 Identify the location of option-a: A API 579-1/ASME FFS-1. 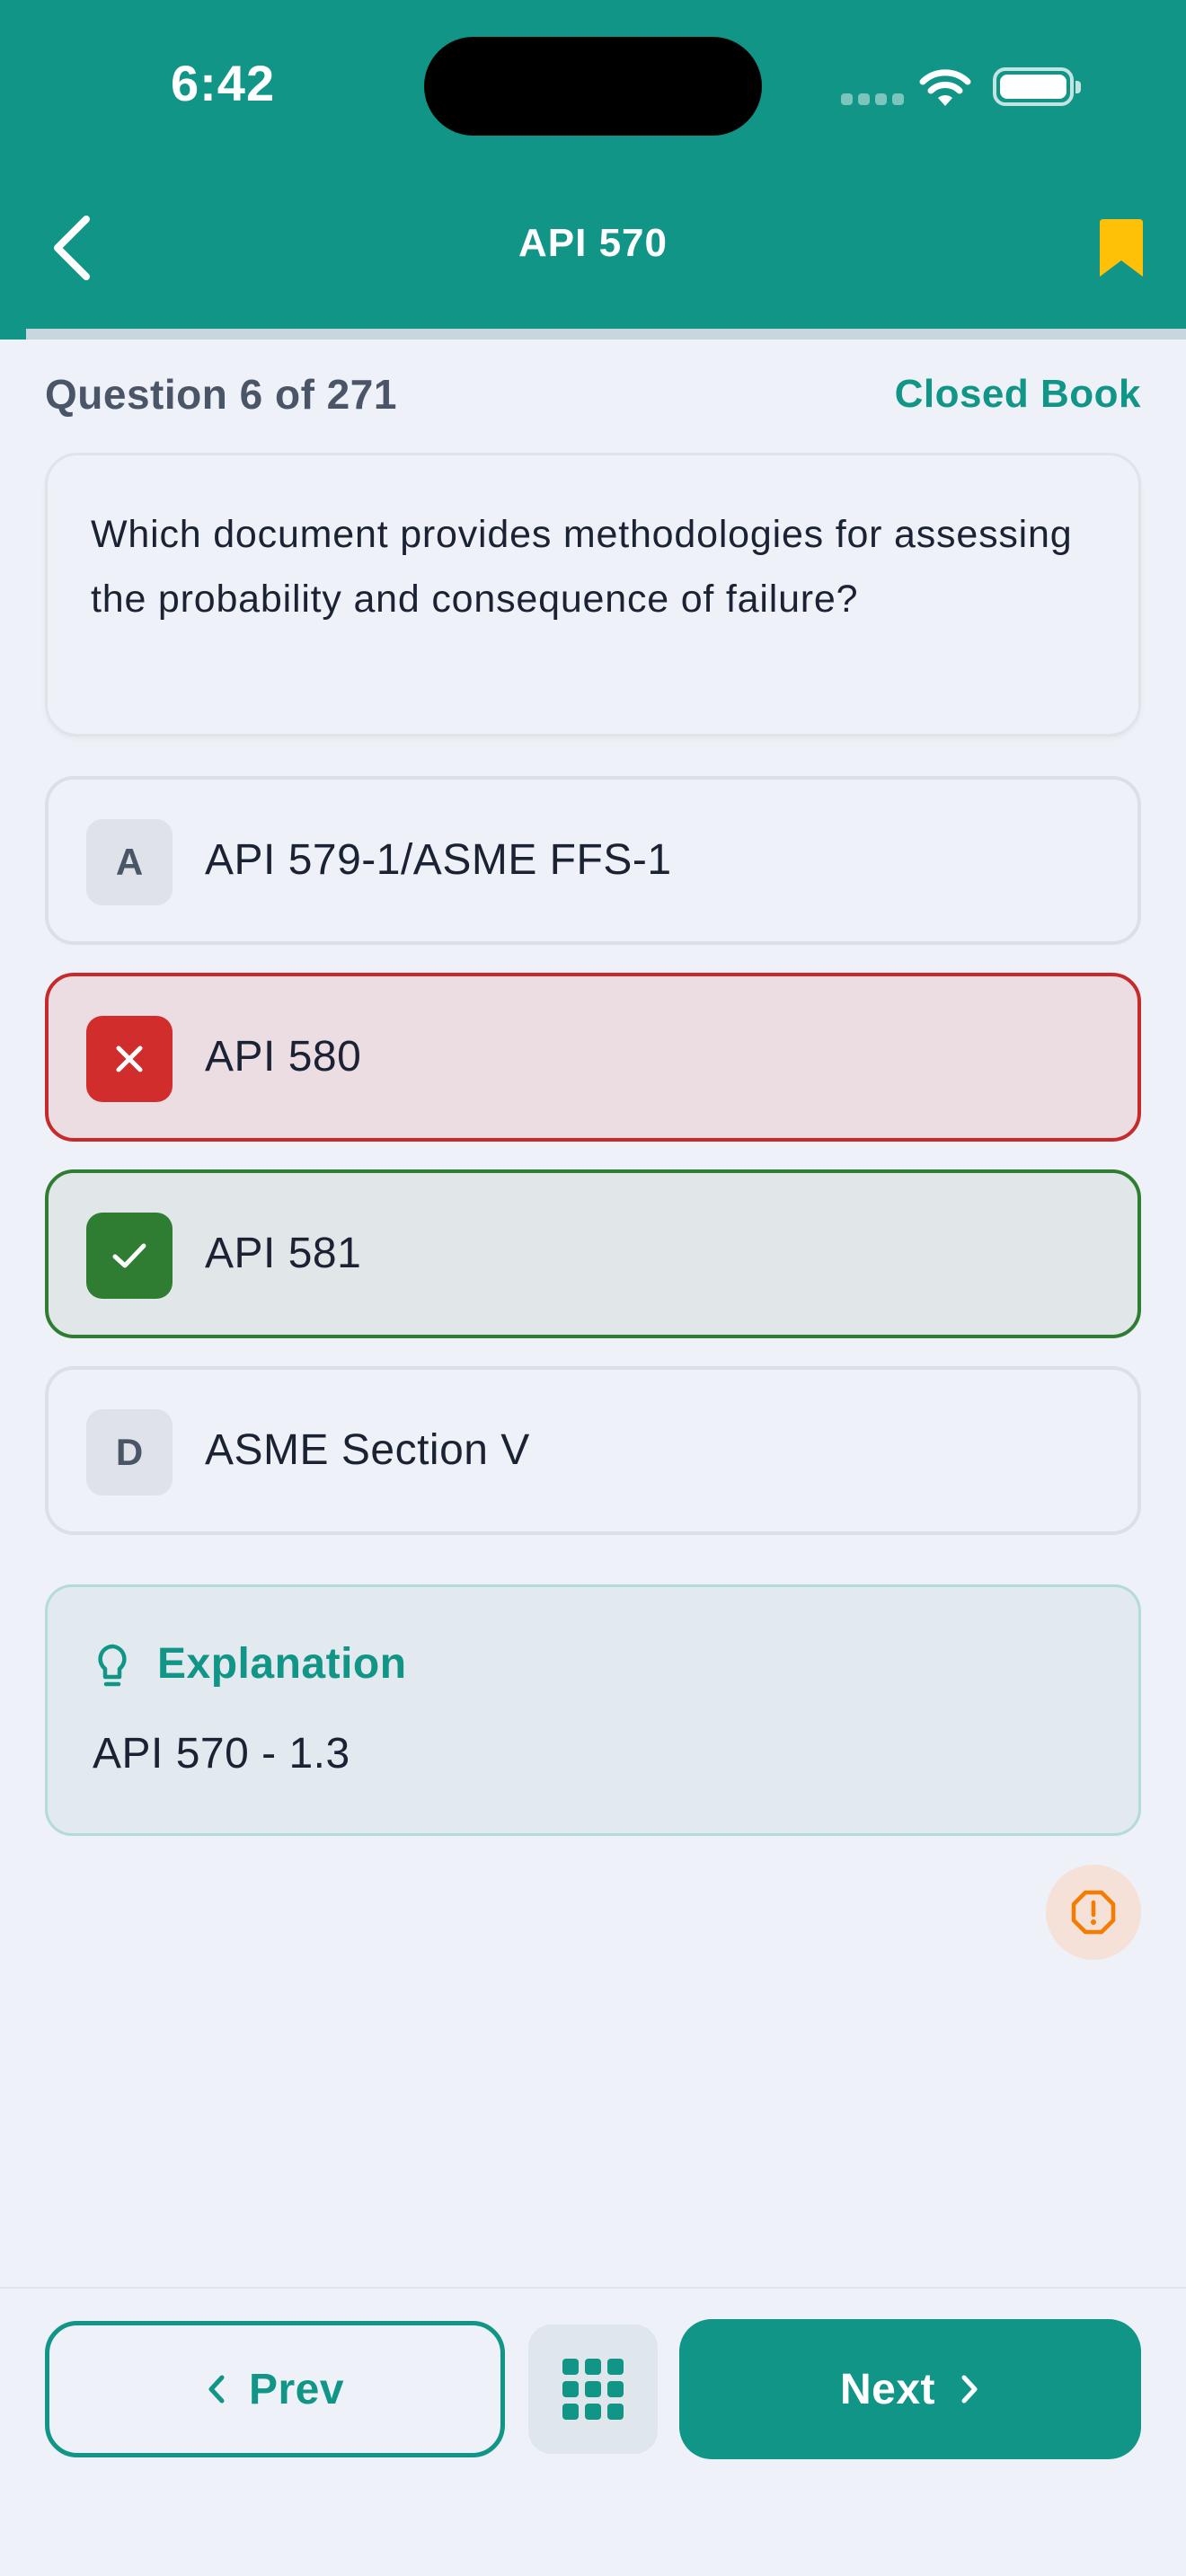
(593, 860).